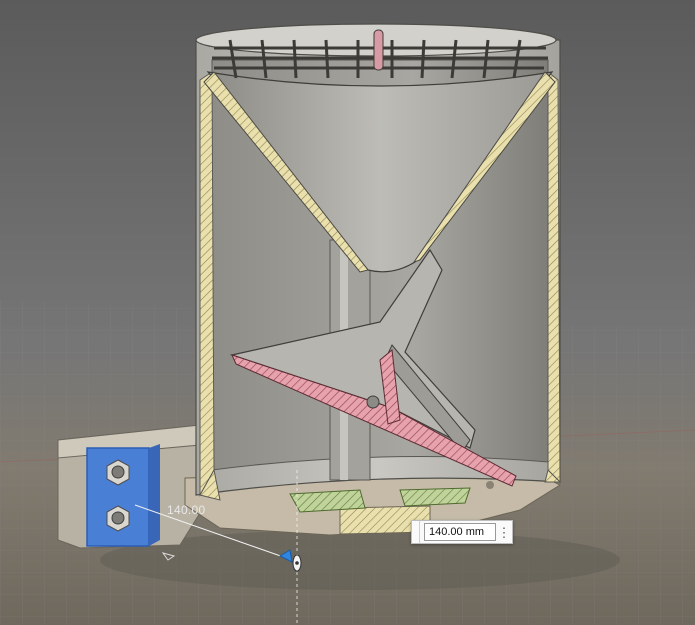 The image size is (695, 625). I want to click on input-grip, so click(416, 532).